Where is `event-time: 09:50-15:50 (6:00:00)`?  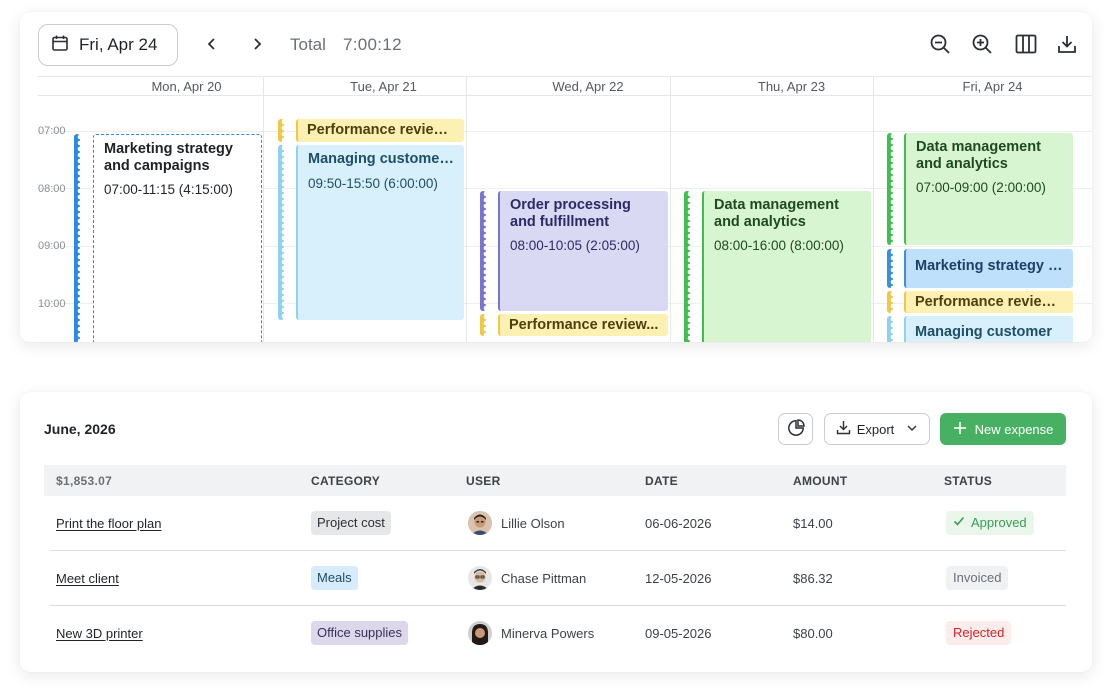 event-time: 09:50-15:50 (6:00:00) is located at coordinates (373, 183).